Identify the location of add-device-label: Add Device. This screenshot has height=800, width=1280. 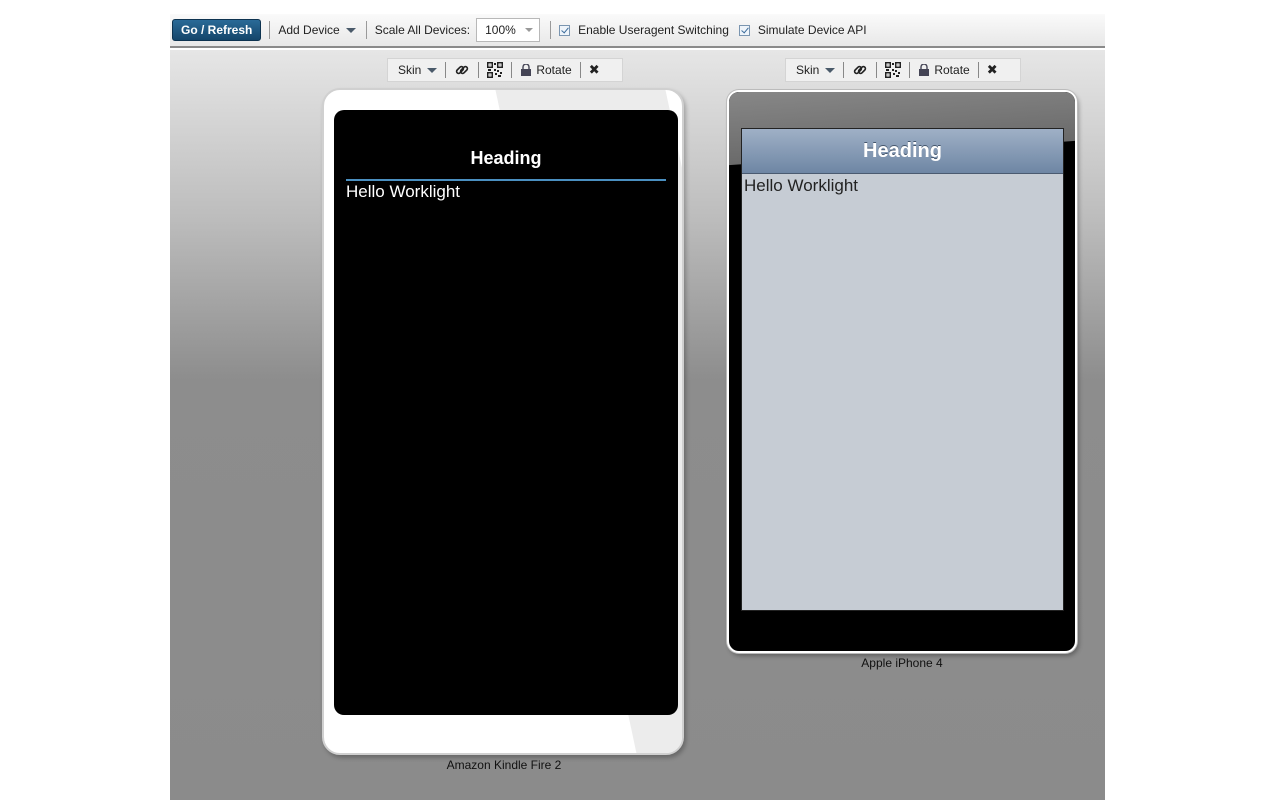
(309, 30).